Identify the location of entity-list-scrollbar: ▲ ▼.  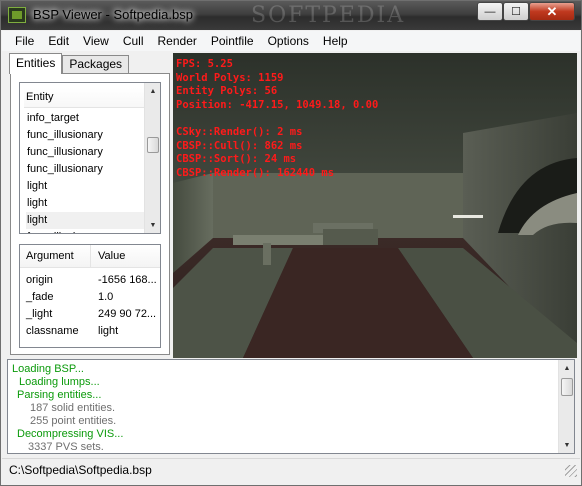
(152, 158).